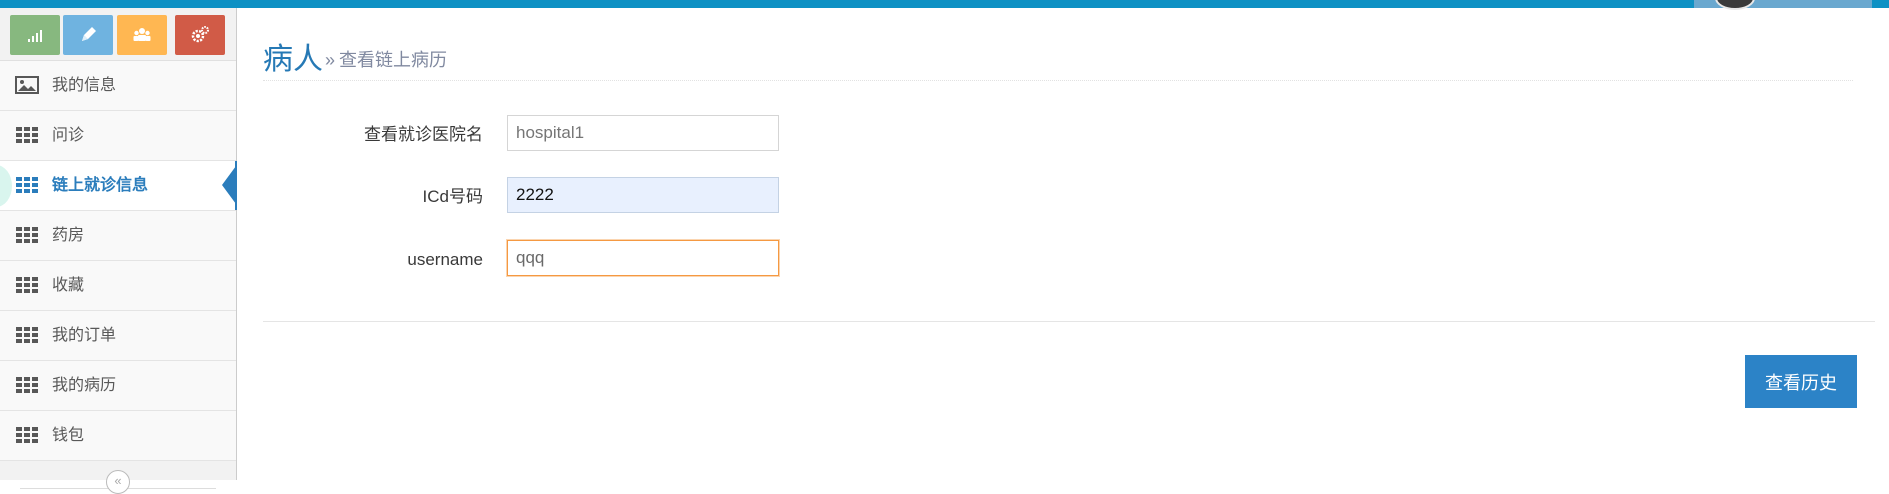 The width and height of the screenshot is (1889, 494). What do you see at coordinates (68, 285) in the screenshot?
I see `sidebar-item-label: 收藏` at bounding box center [68, 285].